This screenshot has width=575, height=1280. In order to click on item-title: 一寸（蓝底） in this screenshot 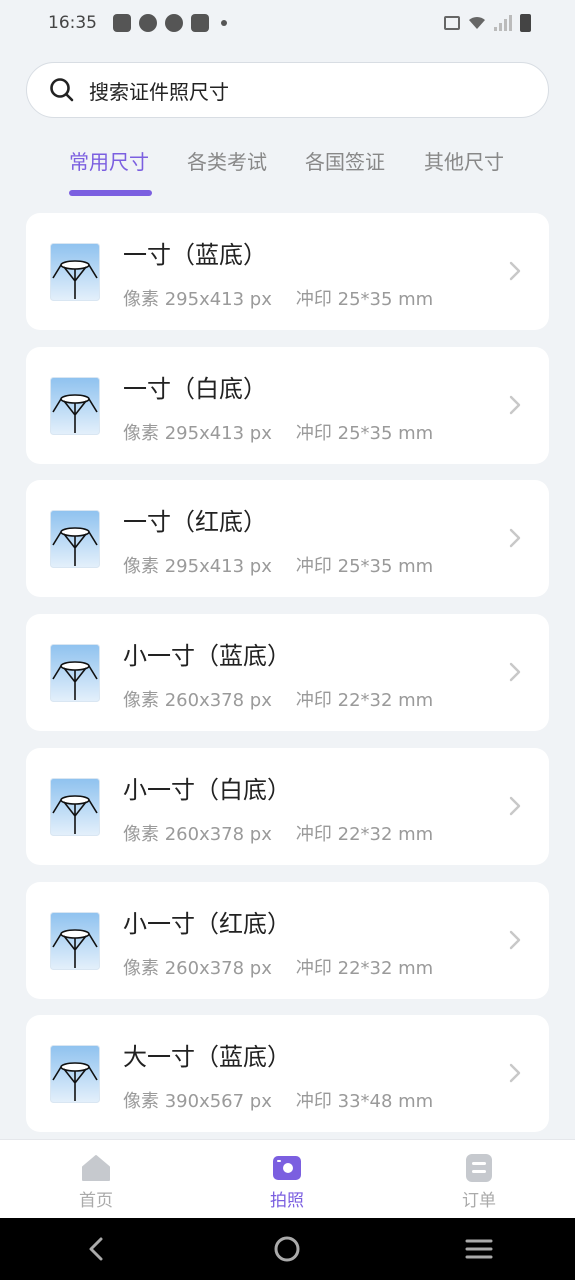, I will do `click(195, 255)`.